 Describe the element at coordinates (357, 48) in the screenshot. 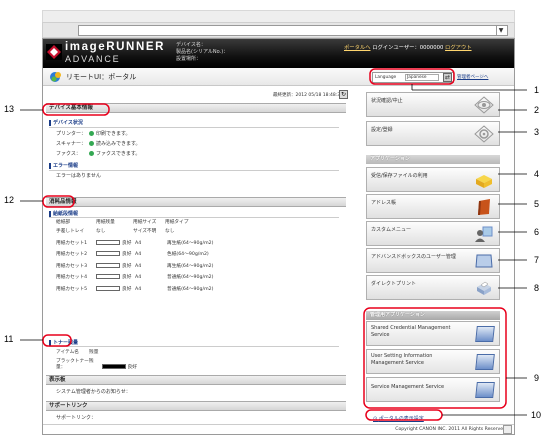

I see `portal-link: ポータルへ` at that location.